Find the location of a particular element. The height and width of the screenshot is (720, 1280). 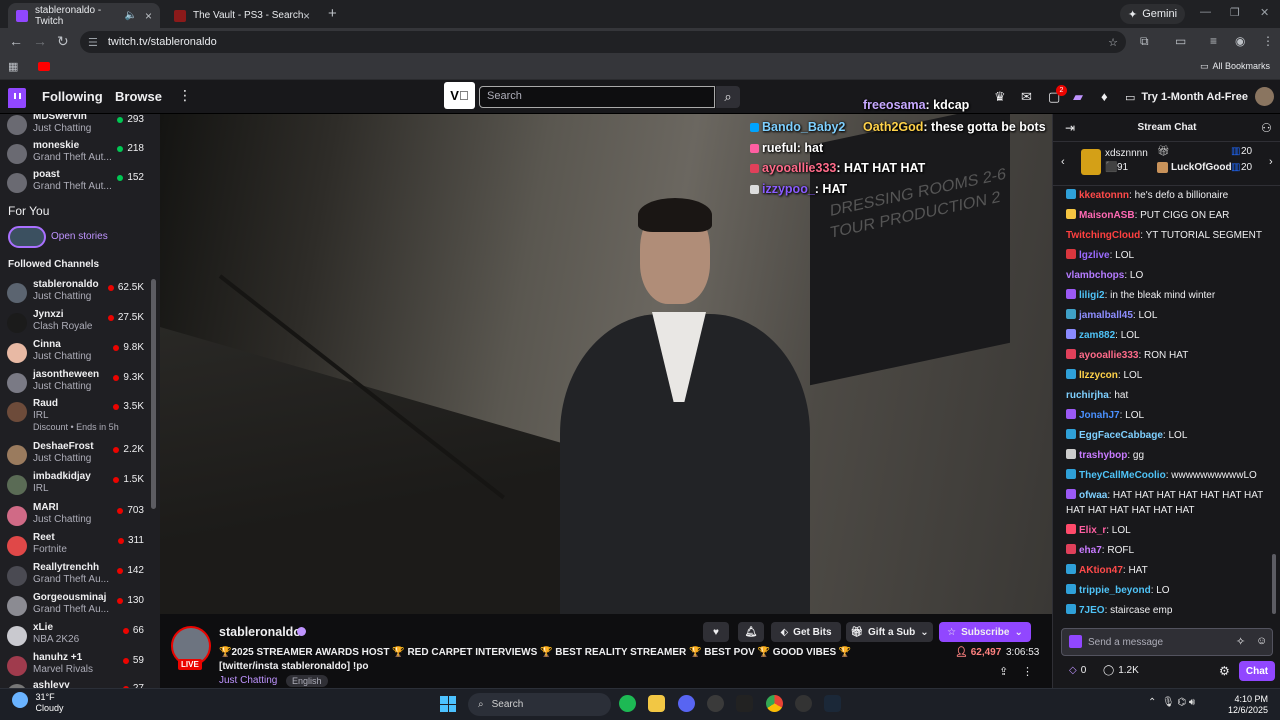

channel-points: ◇ 0 is located at coordinates (1077, 670).